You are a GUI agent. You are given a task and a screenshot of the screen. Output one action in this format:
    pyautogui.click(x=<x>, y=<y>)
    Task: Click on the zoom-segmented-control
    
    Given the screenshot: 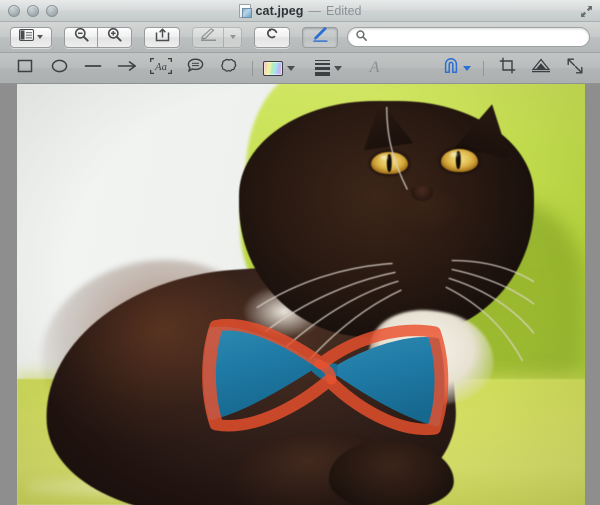 What is the action you would take?
    pyautogui.click(x=98, y=37)
    